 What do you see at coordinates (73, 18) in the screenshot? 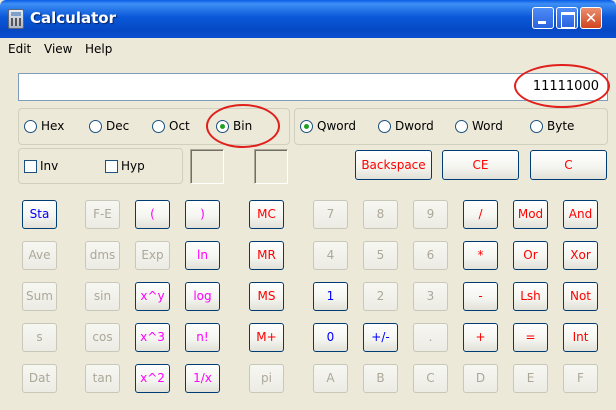
I see `window-title: Calculator` at bounding box center [73, 18].